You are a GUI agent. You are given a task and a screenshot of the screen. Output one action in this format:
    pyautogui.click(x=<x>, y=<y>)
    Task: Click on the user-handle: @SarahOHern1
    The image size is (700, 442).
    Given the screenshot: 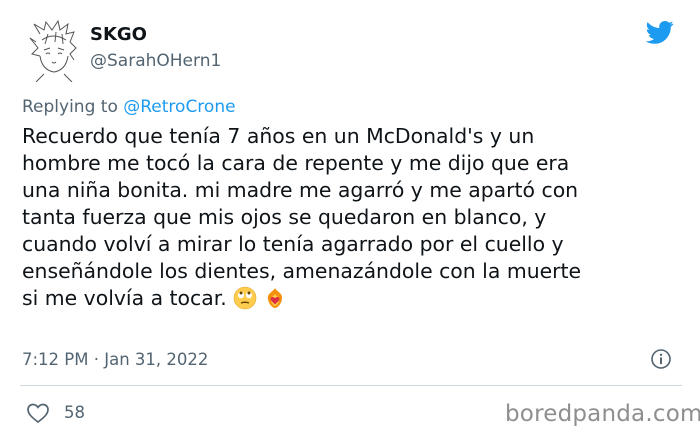 What is the action you would take?
    pyautogui.click(x=155, y=61)
    